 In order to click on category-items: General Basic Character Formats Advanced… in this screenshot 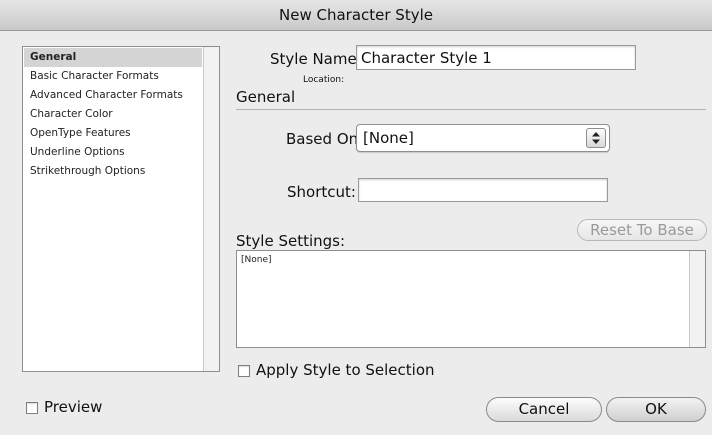, I will do `click(113, 114)`.